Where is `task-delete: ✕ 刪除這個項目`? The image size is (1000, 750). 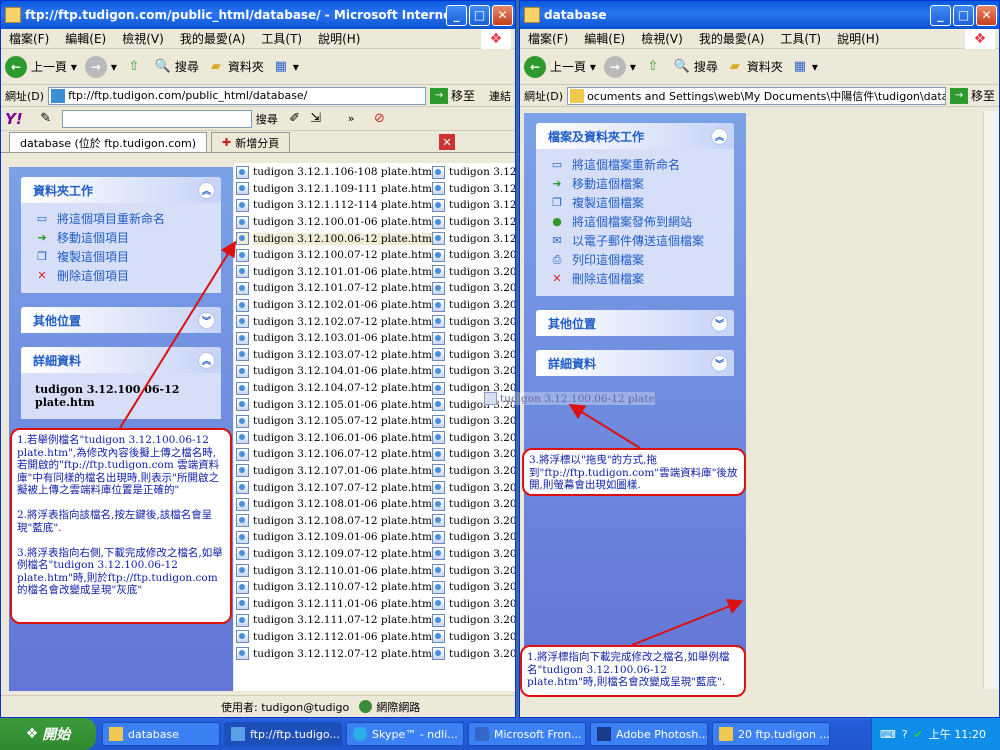
task-delete: ✕ 刪除這個項目 is located at coordinates (123, 275).